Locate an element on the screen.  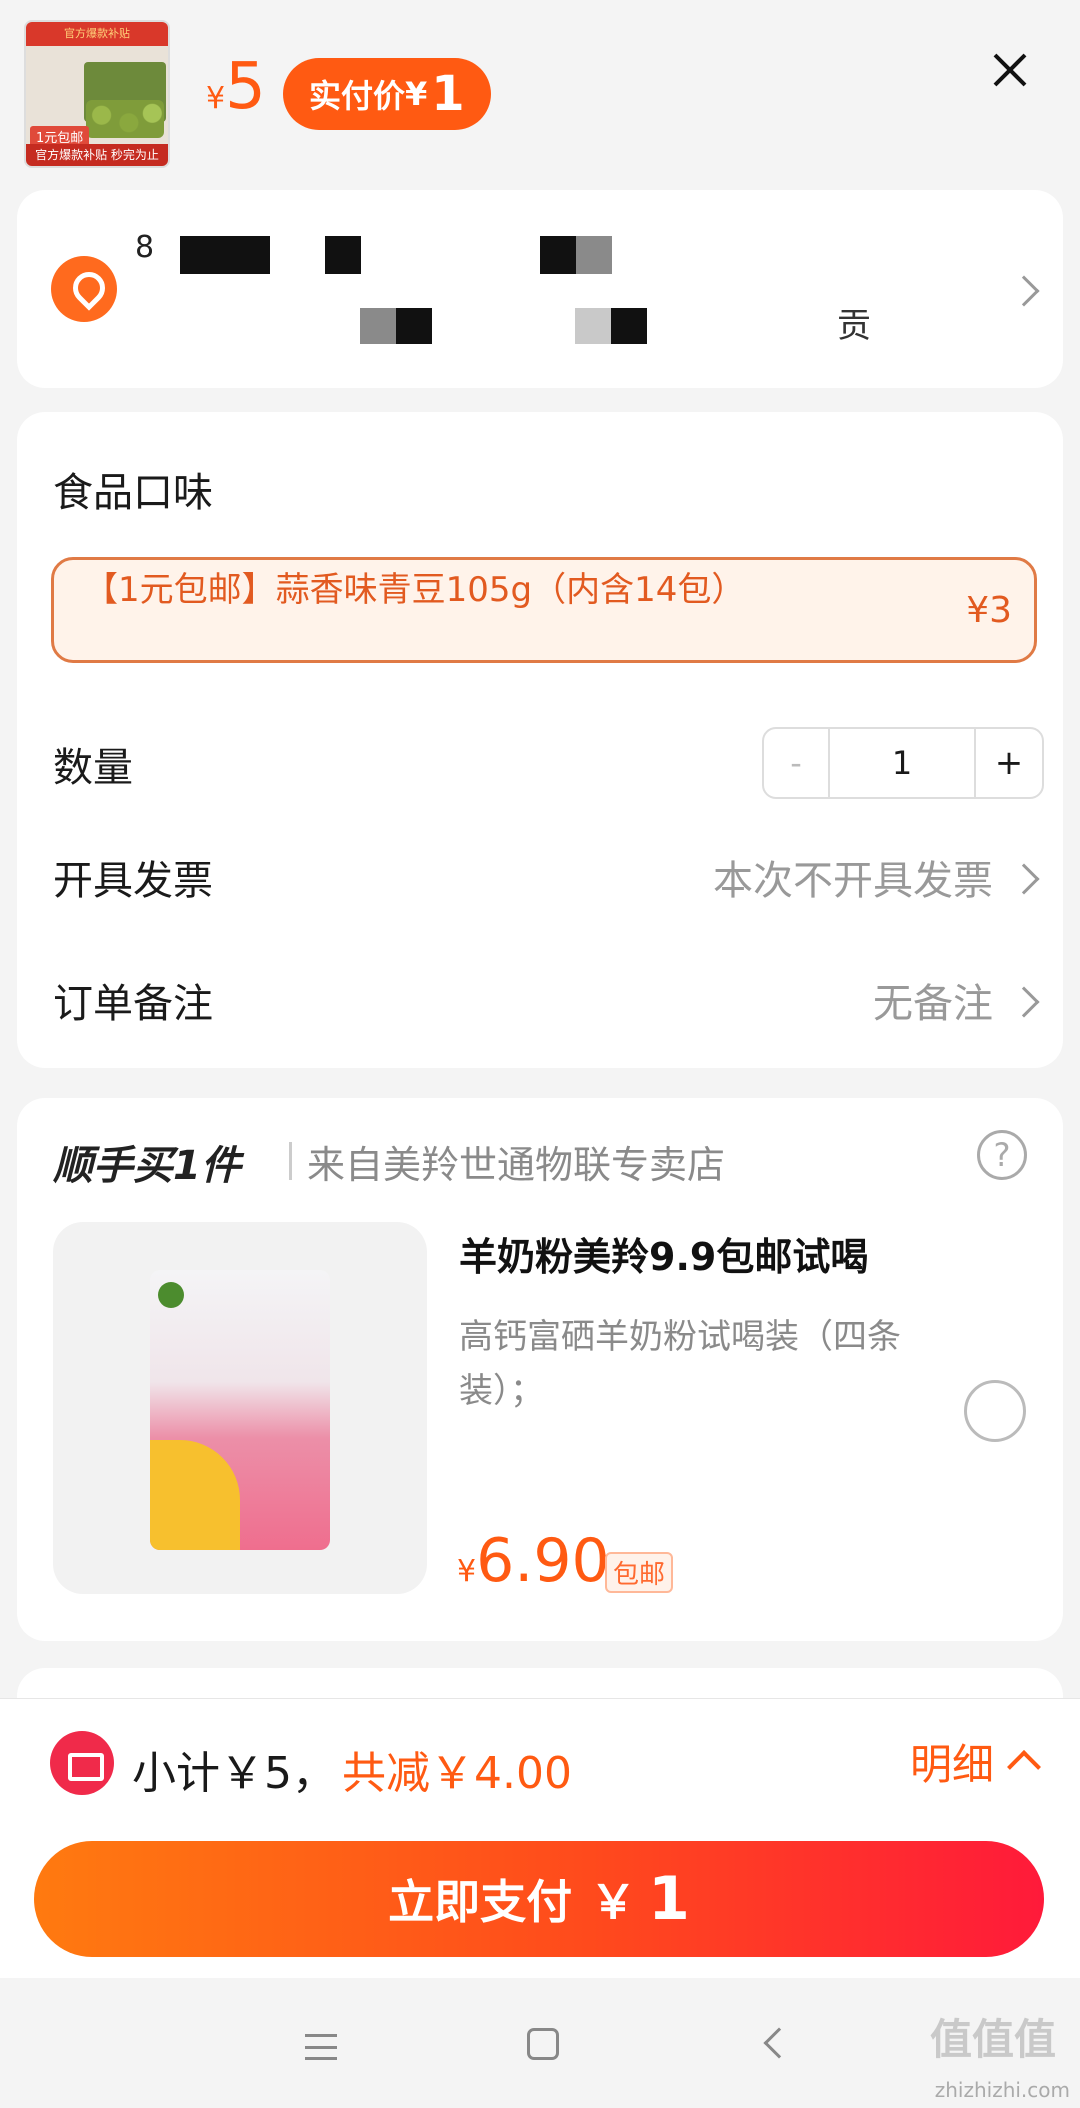
flavor-option-chip: 【1元包邮】蒜香味青豆105g（内含14包） ¥3 is located at coordinates (544, 610).